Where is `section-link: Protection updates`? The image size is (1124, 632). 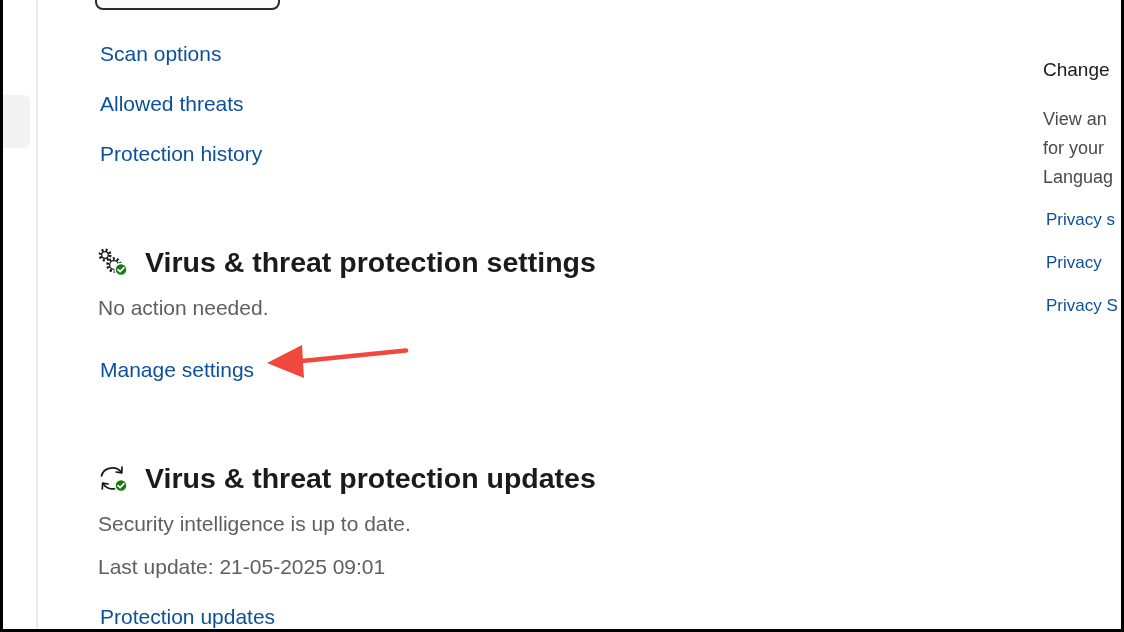
section-link: Protection updates is located at coordinates (188, 617).